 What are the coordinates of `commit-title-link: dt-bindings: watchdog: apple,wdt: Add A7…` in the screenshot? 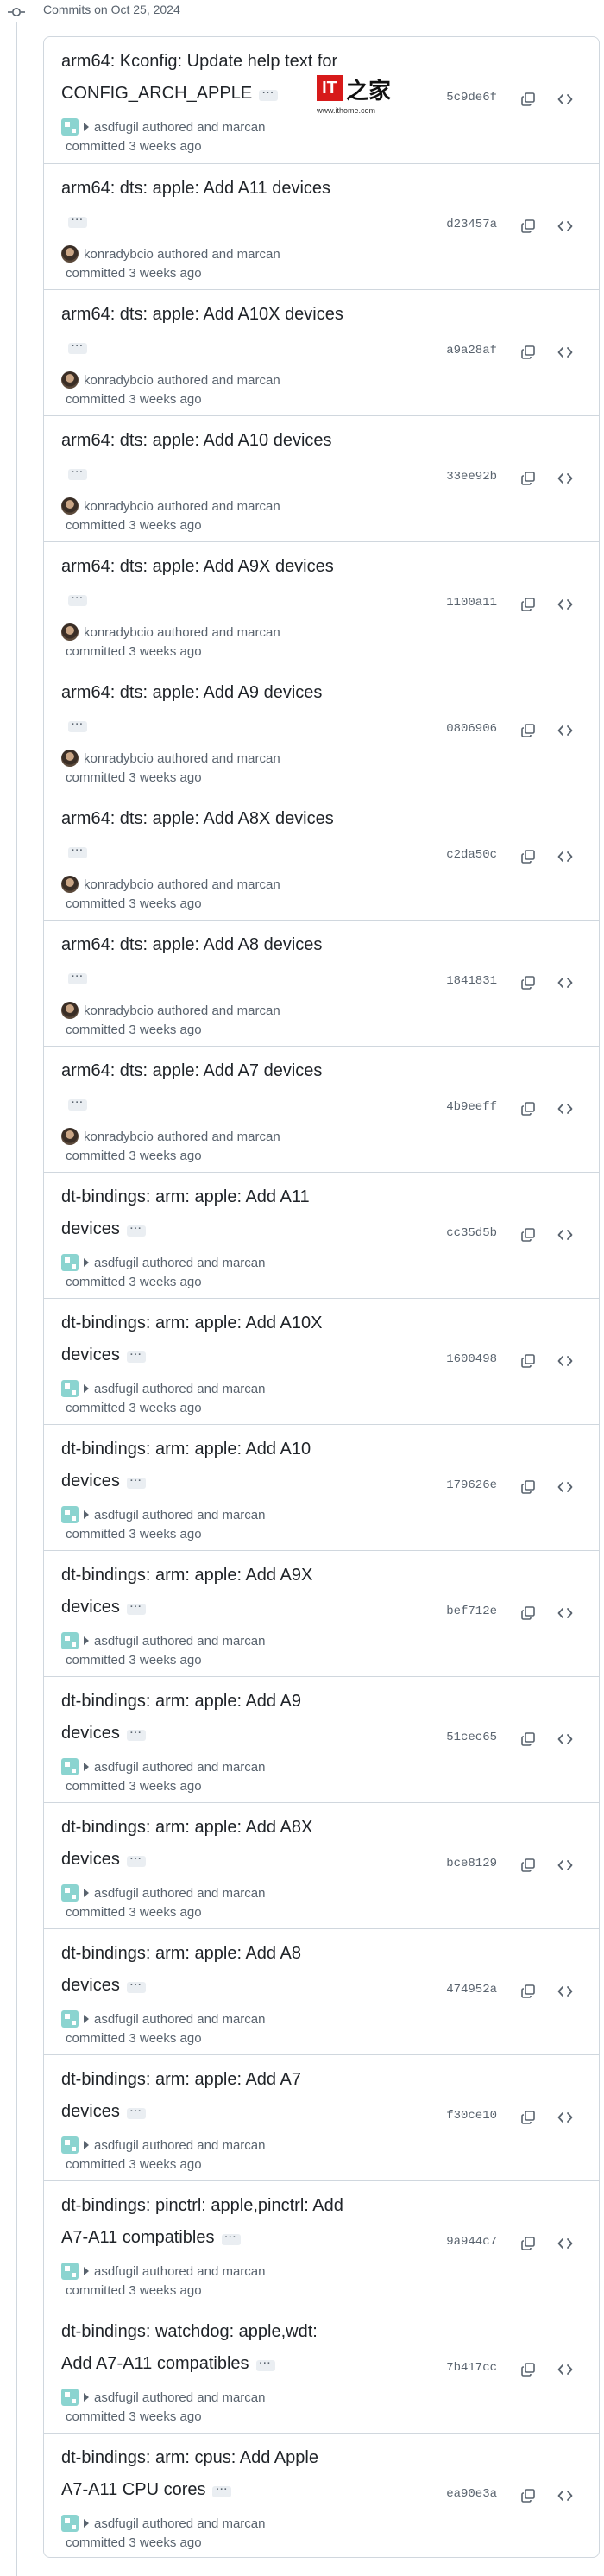 It's located at (189, 2347).